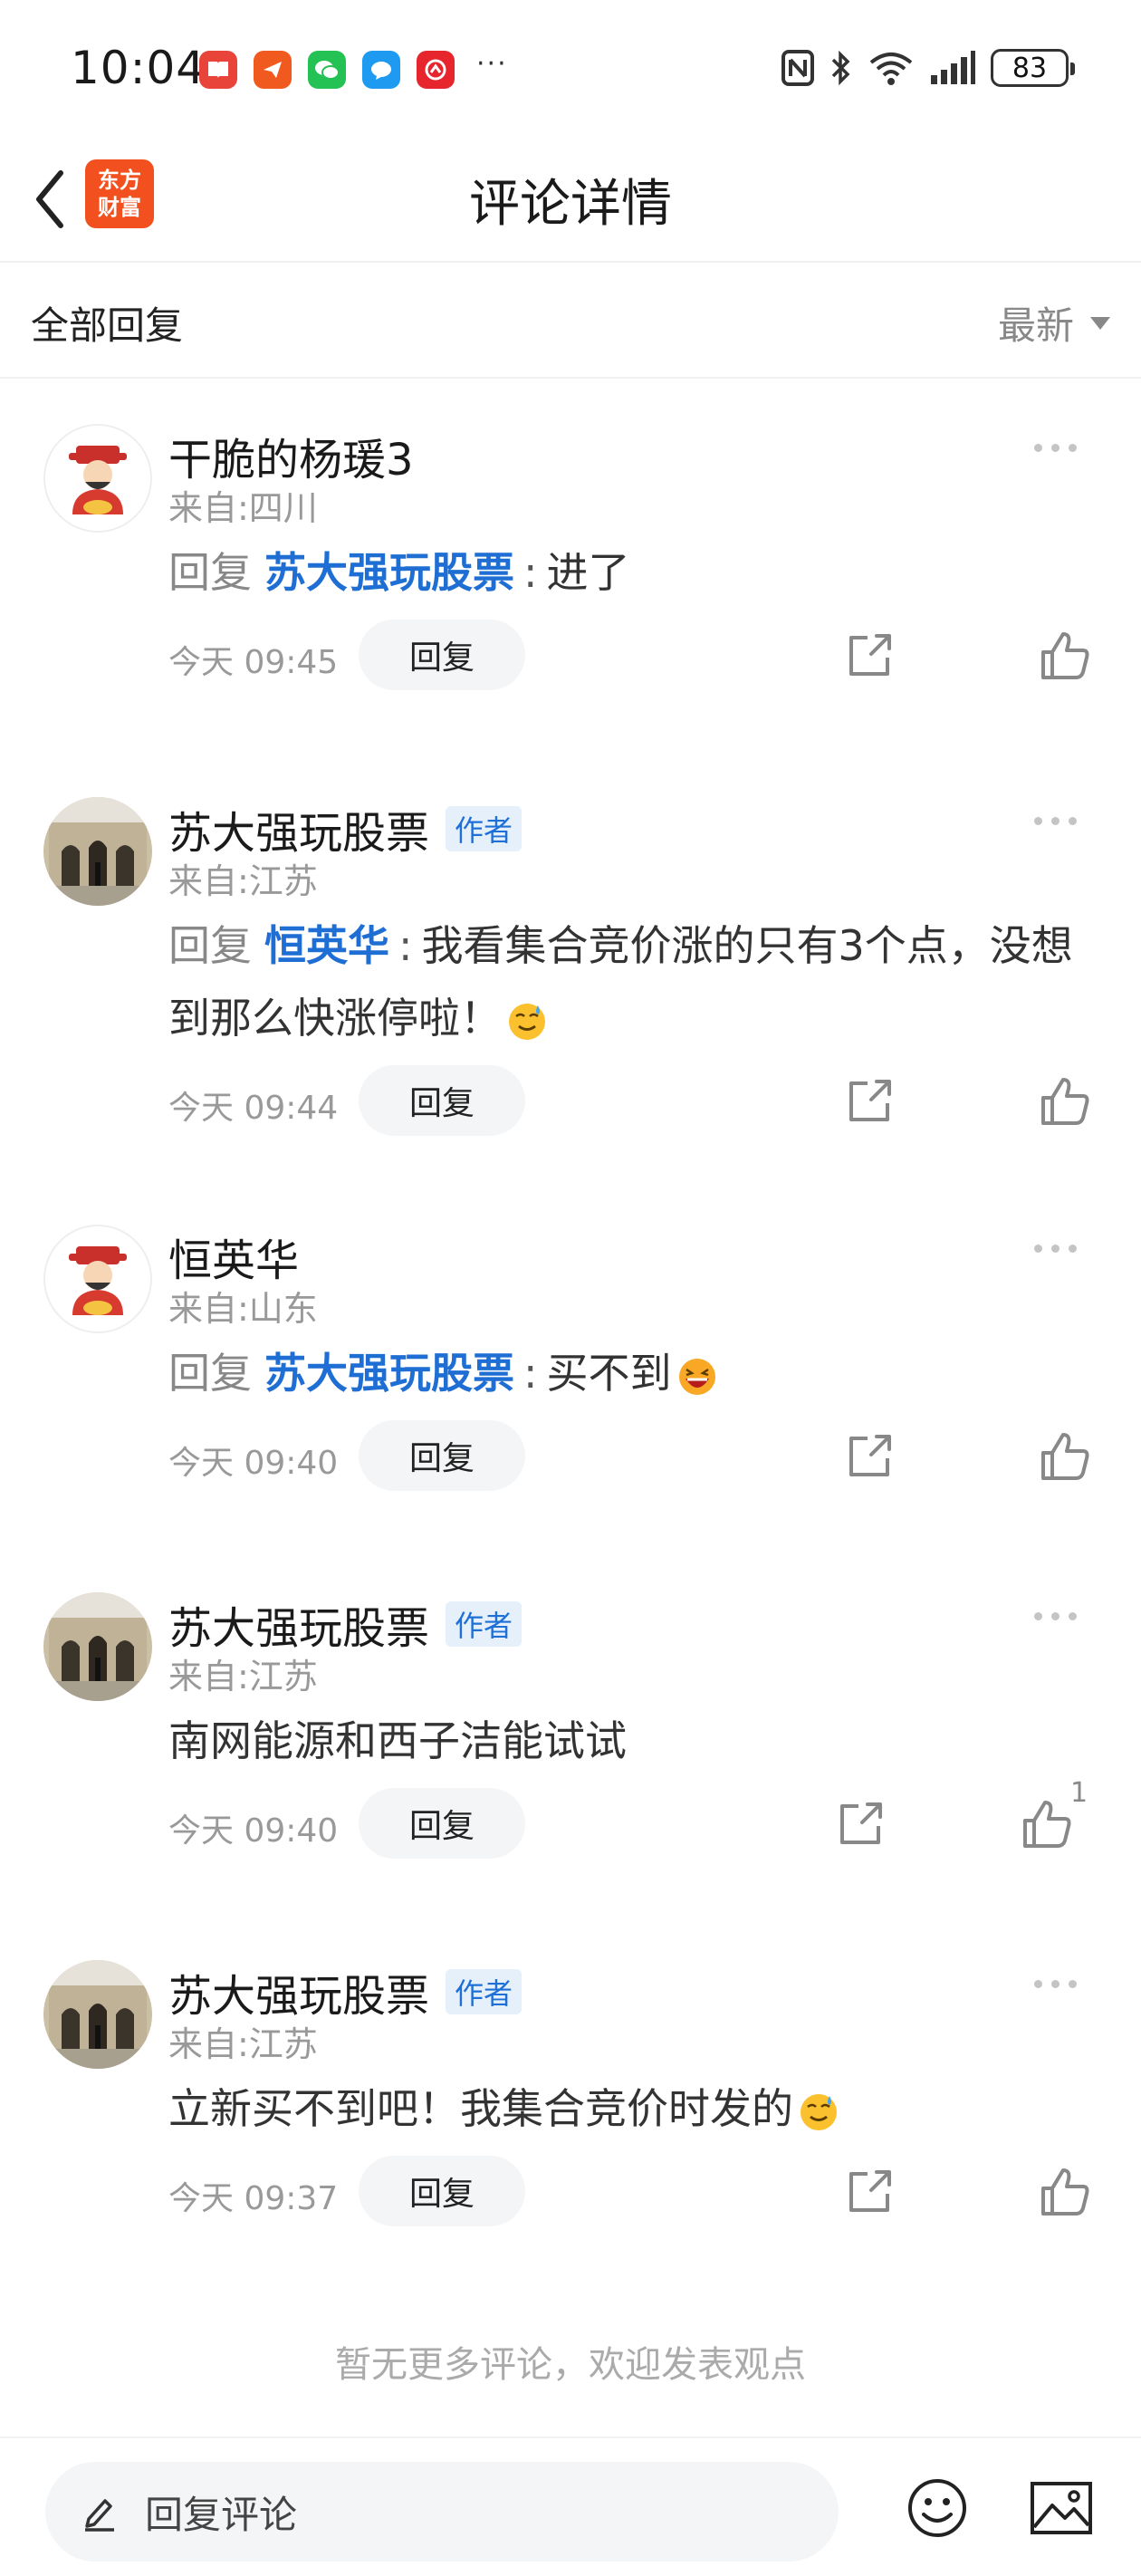 The image size is (1141, 2576). I want to click on comment-body: 南网能源和西子洁能试试, so click(621, 1741).